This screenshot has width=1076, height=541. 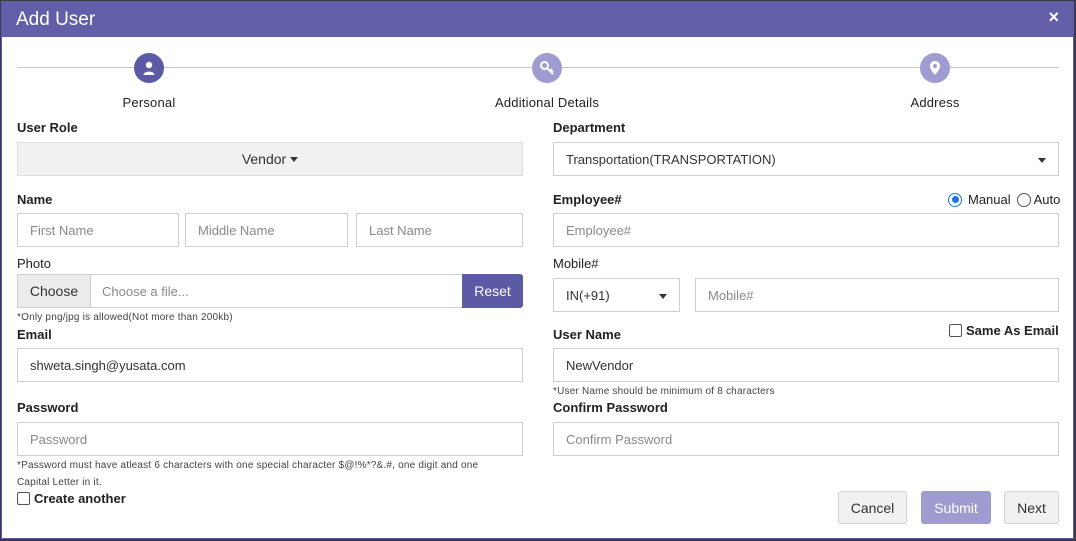 What do you see at coordinates (956, 507) in the screenshot?
I see `submit-button: Submit` at bounding box center [956, 507].